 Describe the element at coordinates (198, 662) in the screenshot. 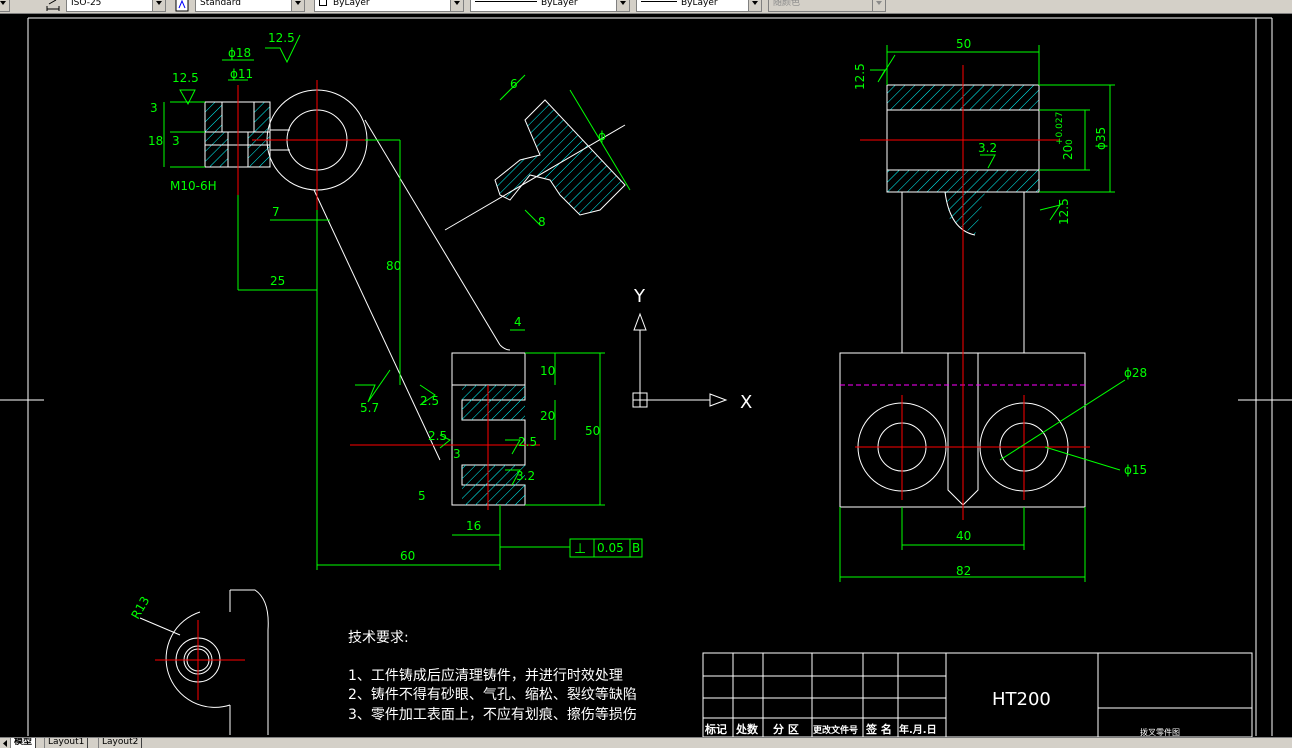

I see `detail-view: R13` at that location.